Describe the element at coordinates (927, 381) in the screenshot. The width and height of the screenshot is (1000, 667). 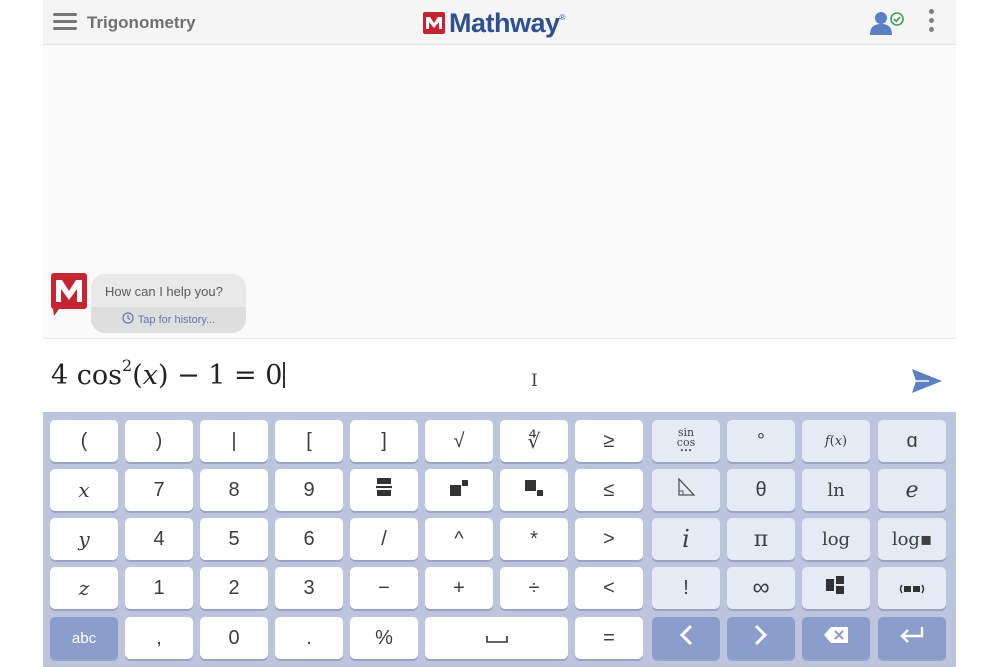
I see `send-icon` at that location.